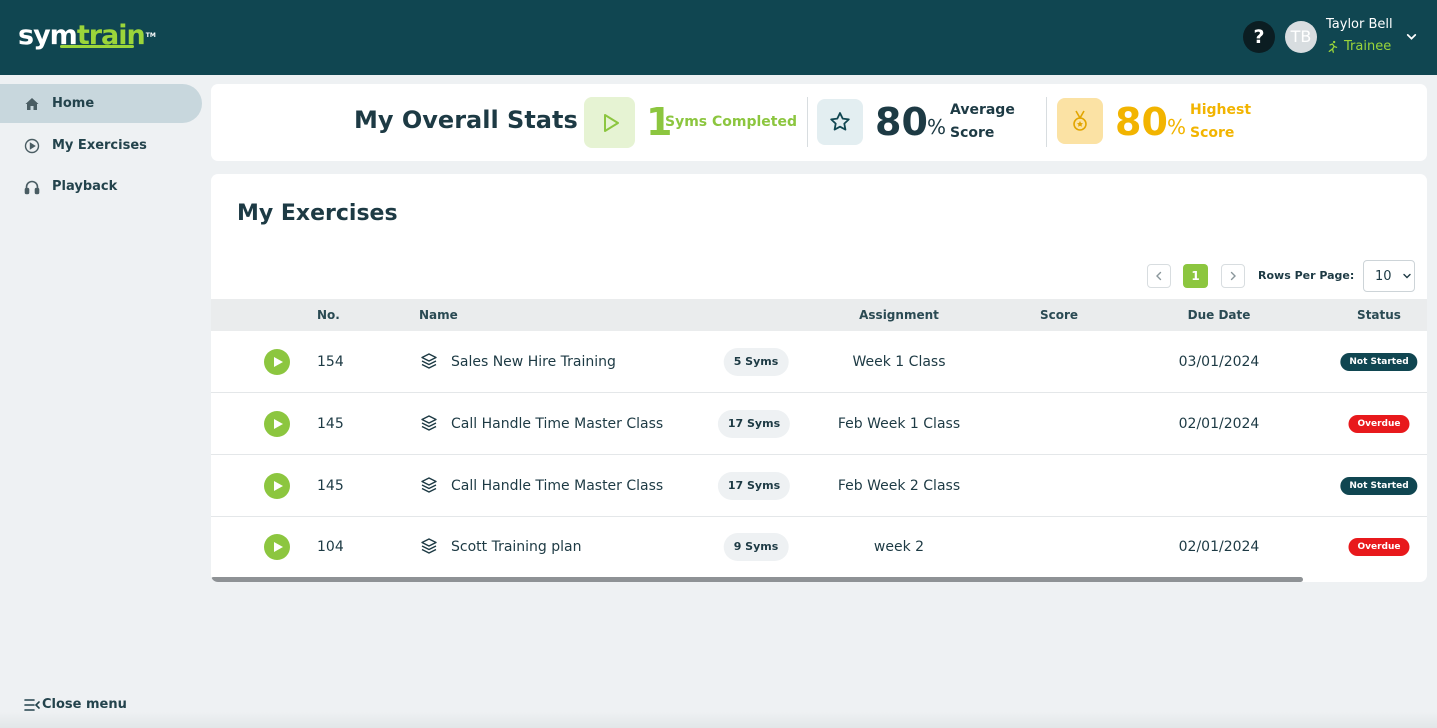 This screenshot has width=1437, height=728. Describe the element at coordinates (328, 315) in the screenshot. I see `column-header-no: No.` at that location.